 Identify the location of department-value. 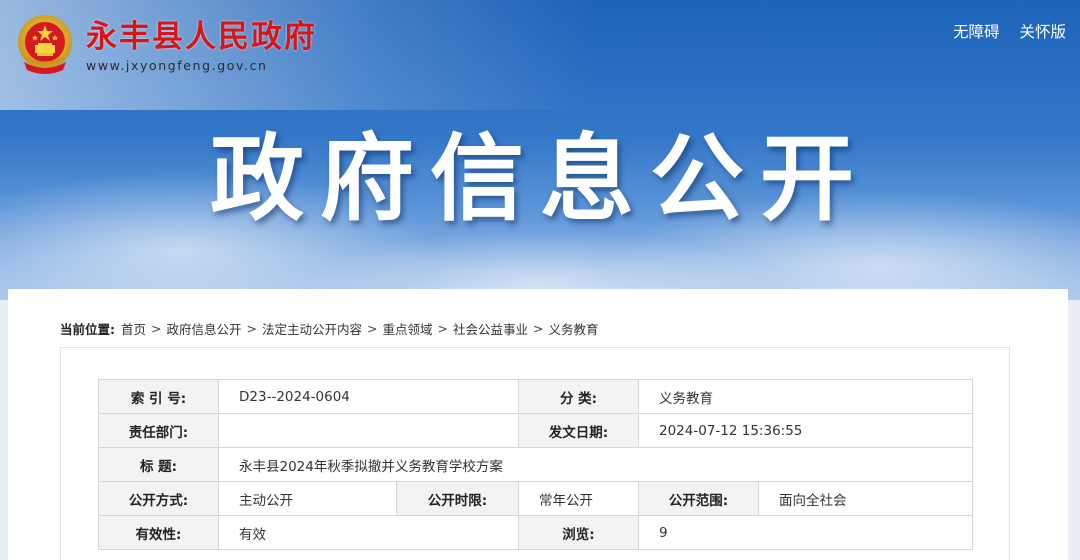
(368, 430).